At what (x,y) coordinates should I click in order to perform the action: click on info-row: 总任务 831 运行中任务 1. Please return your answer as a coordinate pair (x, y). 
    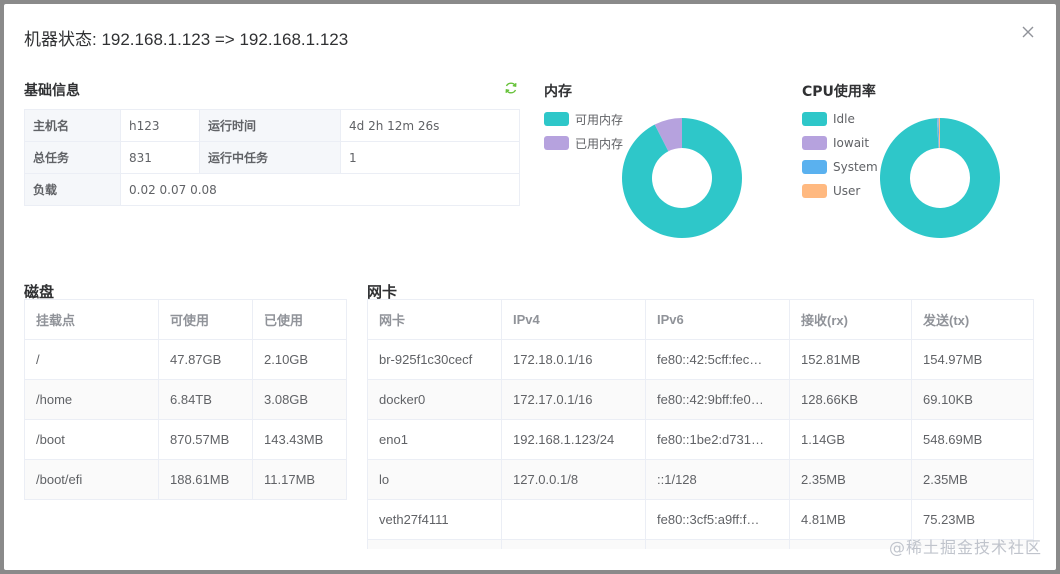
    Looking at the image, I should click on (272, 157).